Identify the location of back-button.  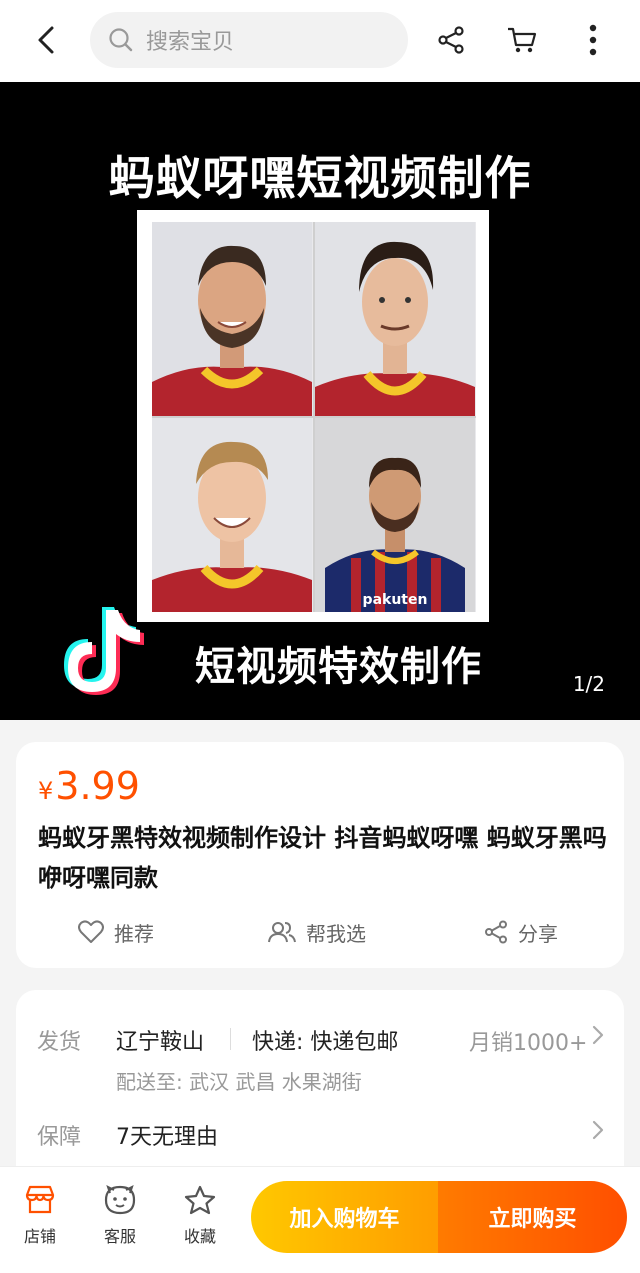
(46, 40).